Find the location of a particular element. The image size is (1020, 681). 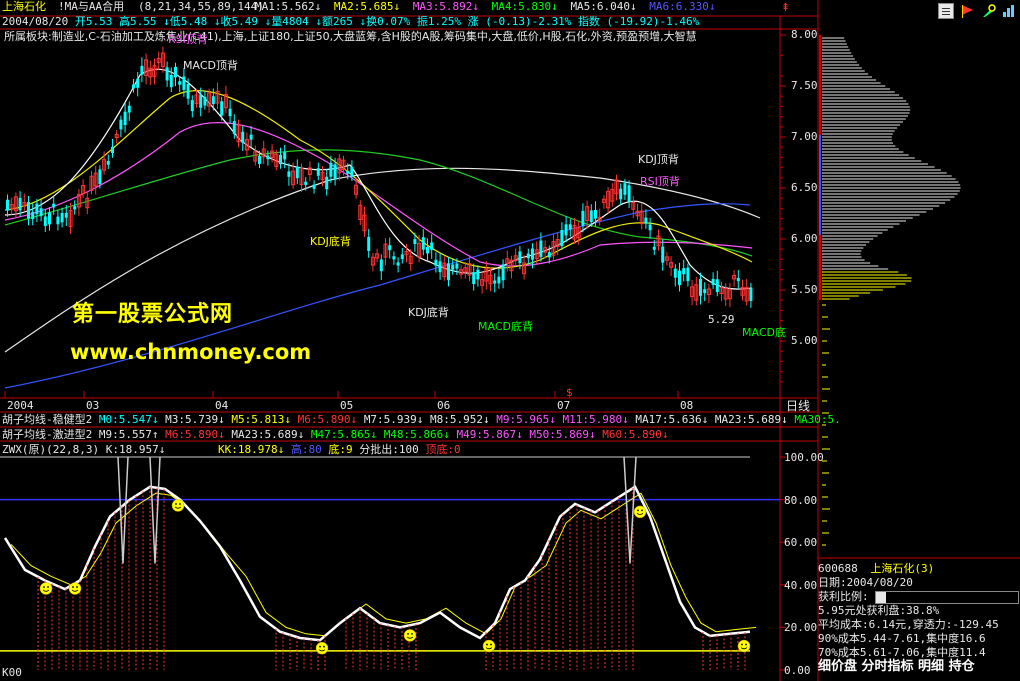

indicator-name: !MA与AA合用 is located at coordinates (91, 6).